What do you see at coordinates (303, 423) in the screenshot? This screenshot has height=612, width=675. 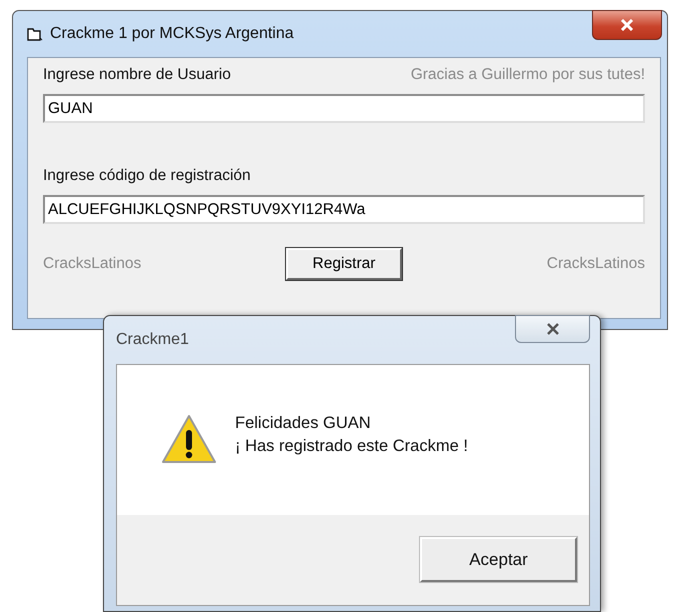 I see `message-text: Felicidades GUAN` at bounding box center [303, 423].